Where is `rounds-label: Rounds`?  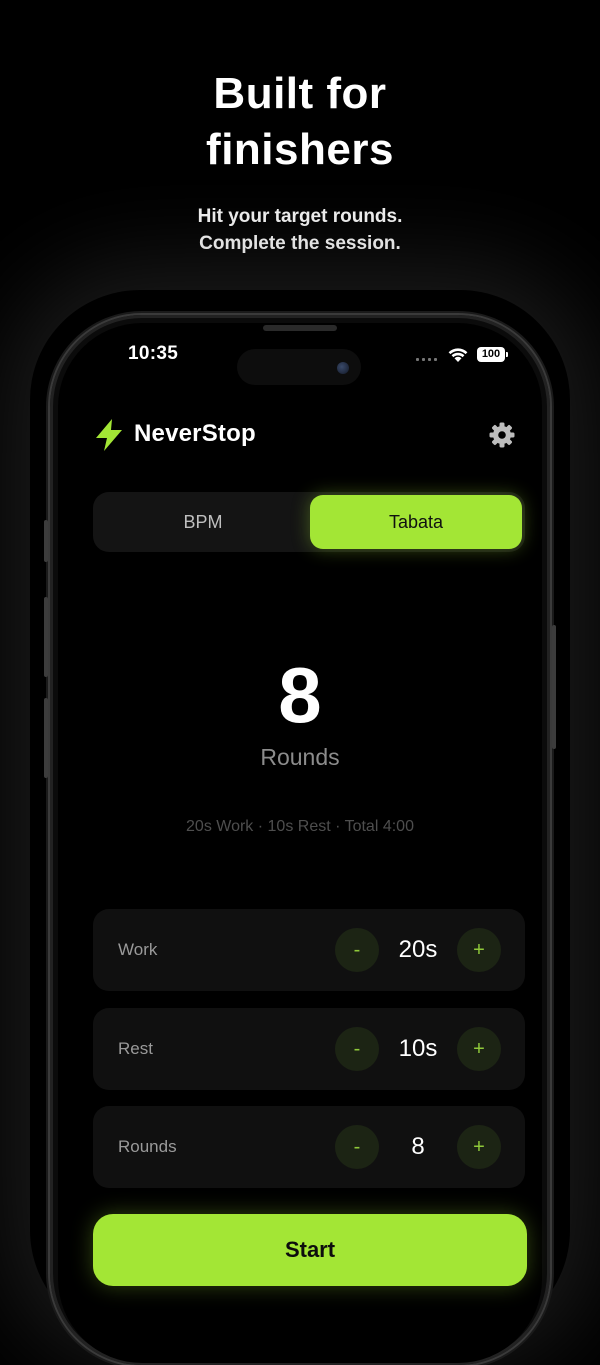
rounds-label: Rounds is located at coordinates (147, 1146).